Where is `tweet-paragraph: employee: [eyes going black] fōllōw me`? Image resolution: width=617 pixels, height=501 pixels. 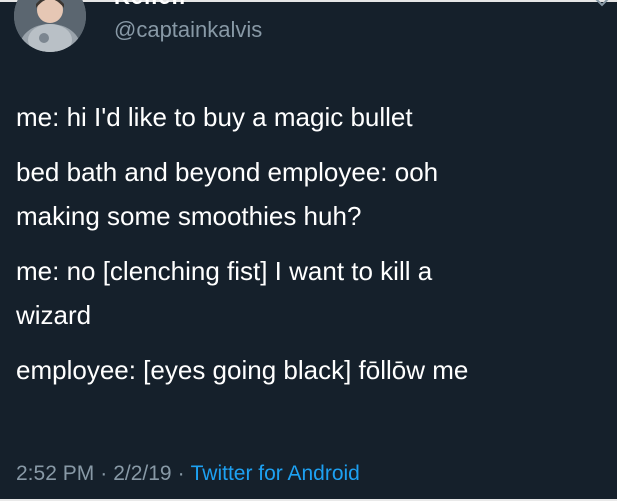 tweet-paragraph: employee: [eyes going black] fōllōw me is located at coordinates (311, 370).